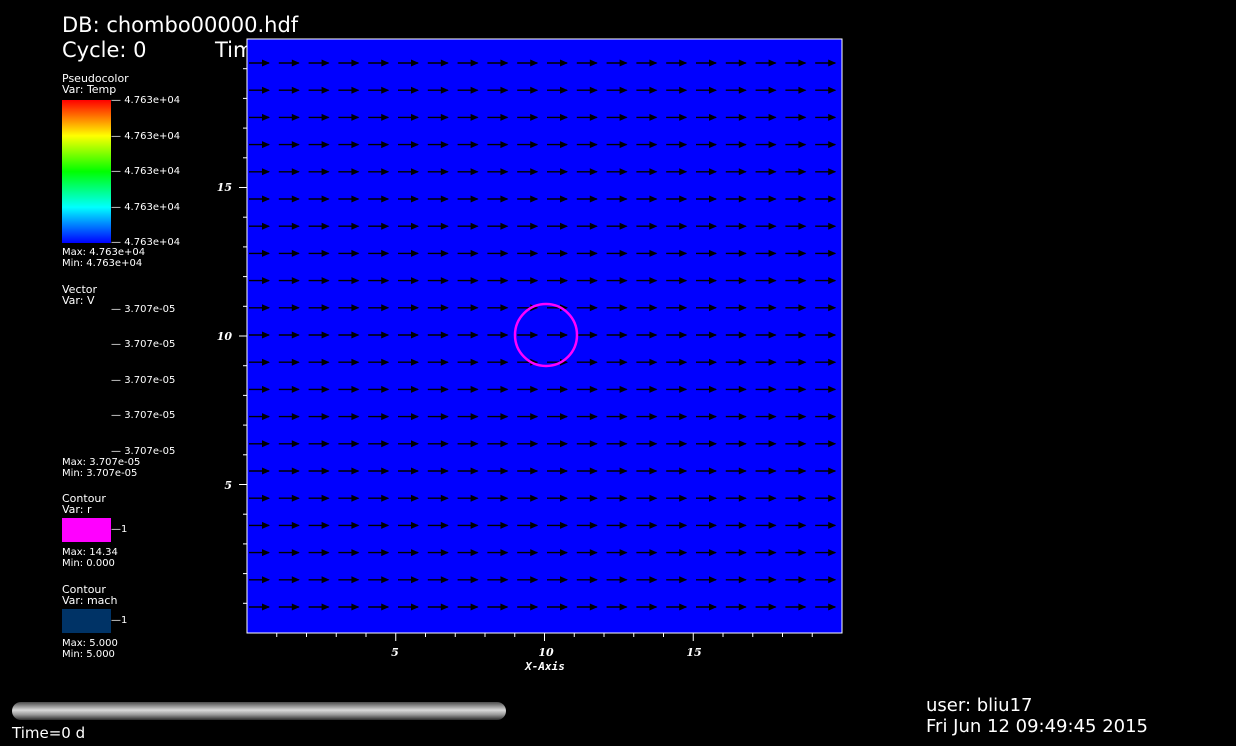 This screenshot has height=746, width=1236. I want to click on user-label: user: bliu17, so click(979, 705).